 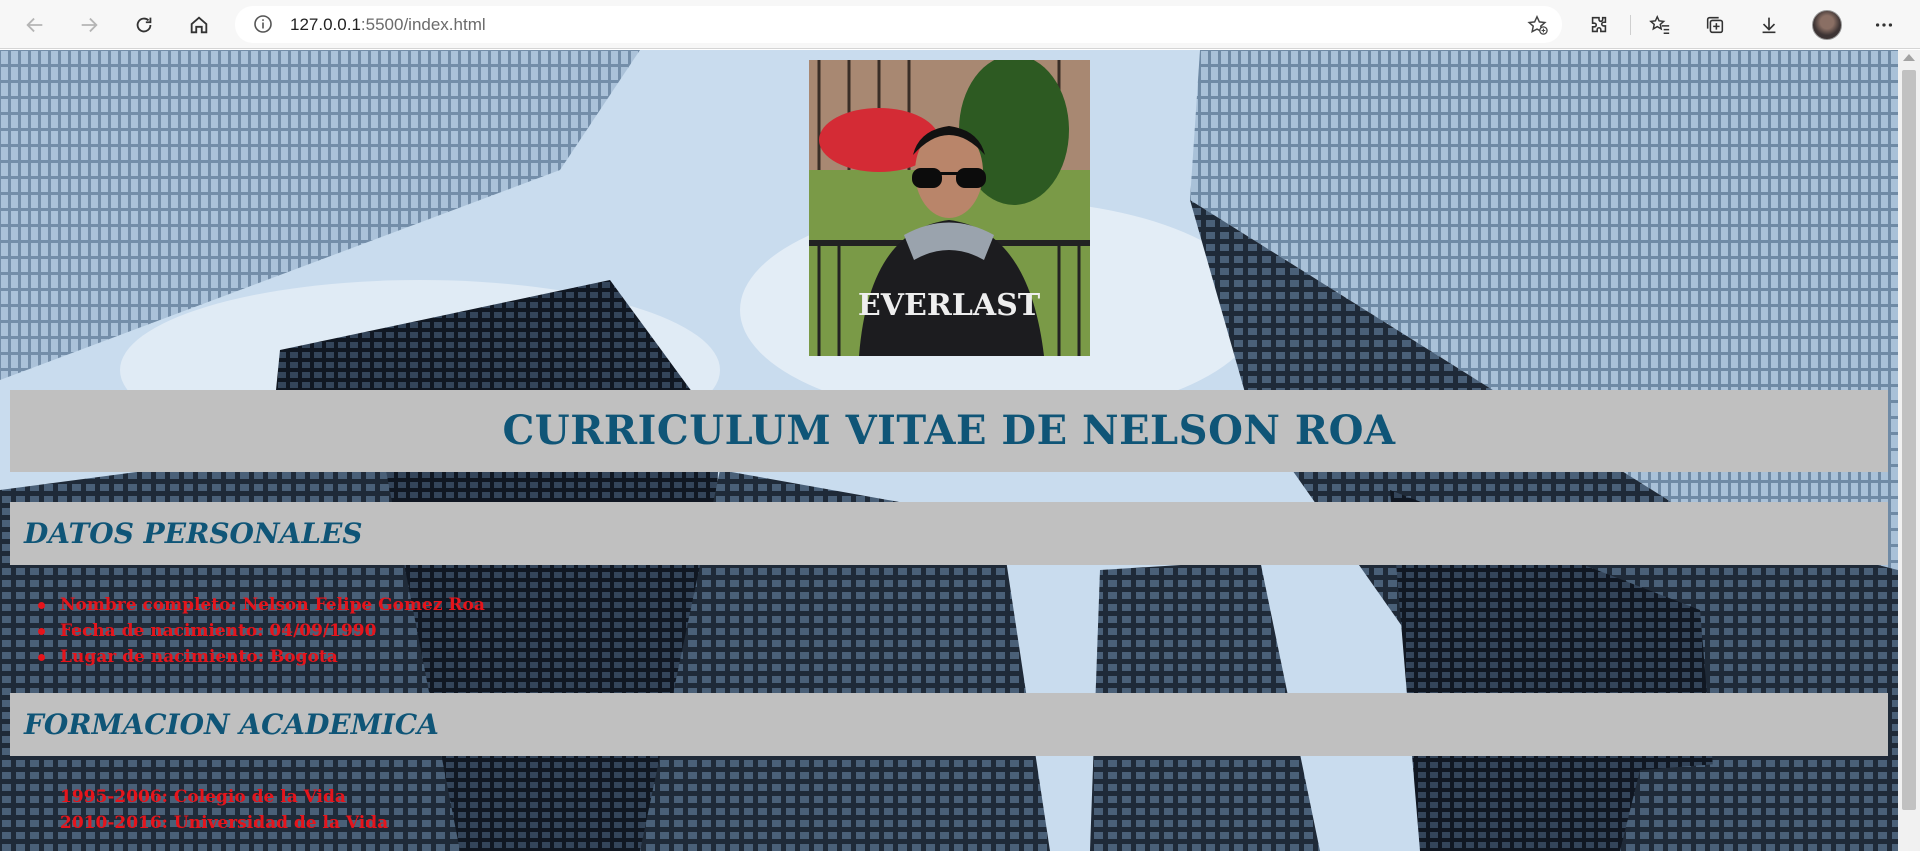 I want to click on url-text: 127.0.0.1:5500/index.html, so click(x=388, y=24).